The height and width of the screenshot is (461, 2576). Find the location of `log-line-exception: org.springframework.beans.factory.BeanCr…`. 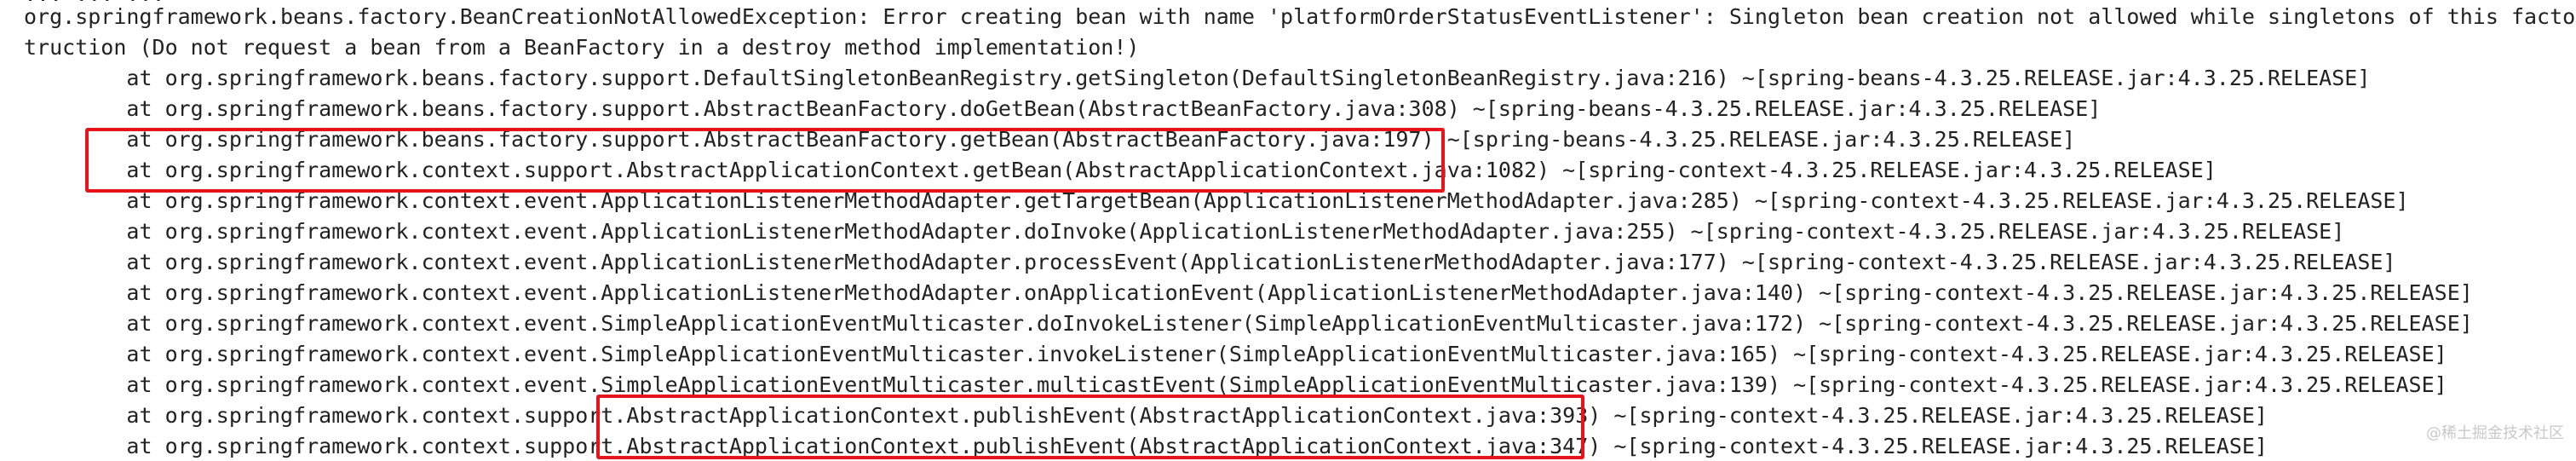

log-line-exception: org.springframework.beans.factory.BeanCr… is located at coordinates (1300, 16).